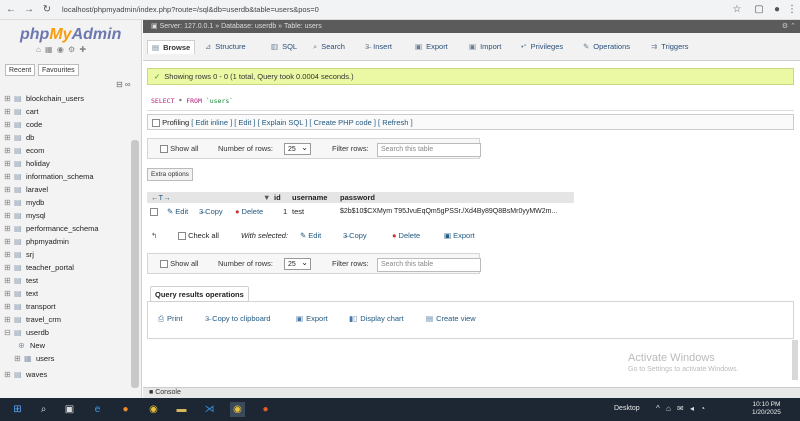  Describe the element at coordinates (285, 211) in the screenshot. I see `cell-id: 1` at that location.